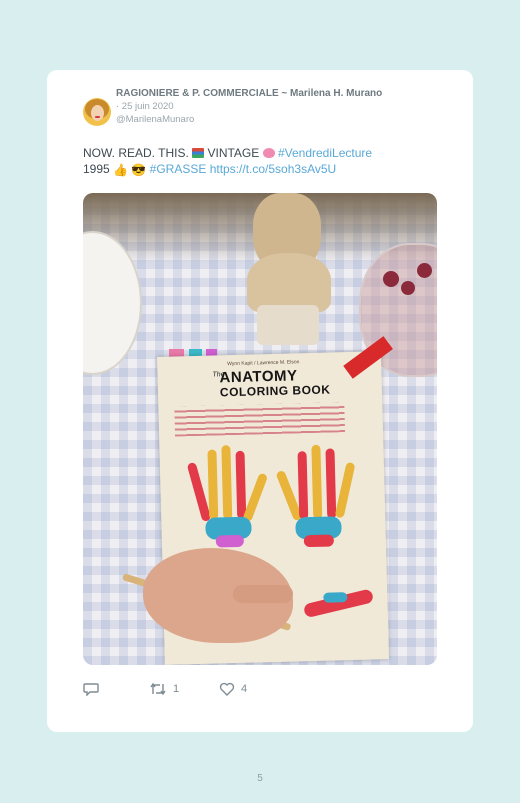 The width and height of the screenshot is (520, 803). What do you see at coordinates (97, 117) in the screenshot?
I see `avatar-lips` at bounding box center [97, 117].